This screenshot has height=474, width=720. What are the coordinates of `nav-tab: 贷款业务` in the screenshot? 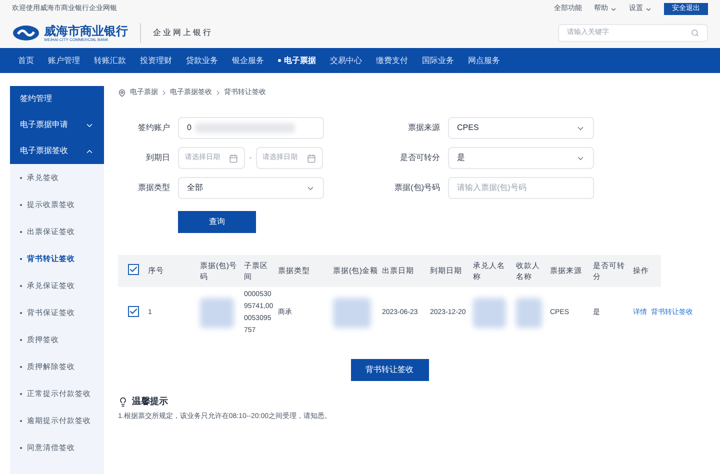 It's located at (202, 60).